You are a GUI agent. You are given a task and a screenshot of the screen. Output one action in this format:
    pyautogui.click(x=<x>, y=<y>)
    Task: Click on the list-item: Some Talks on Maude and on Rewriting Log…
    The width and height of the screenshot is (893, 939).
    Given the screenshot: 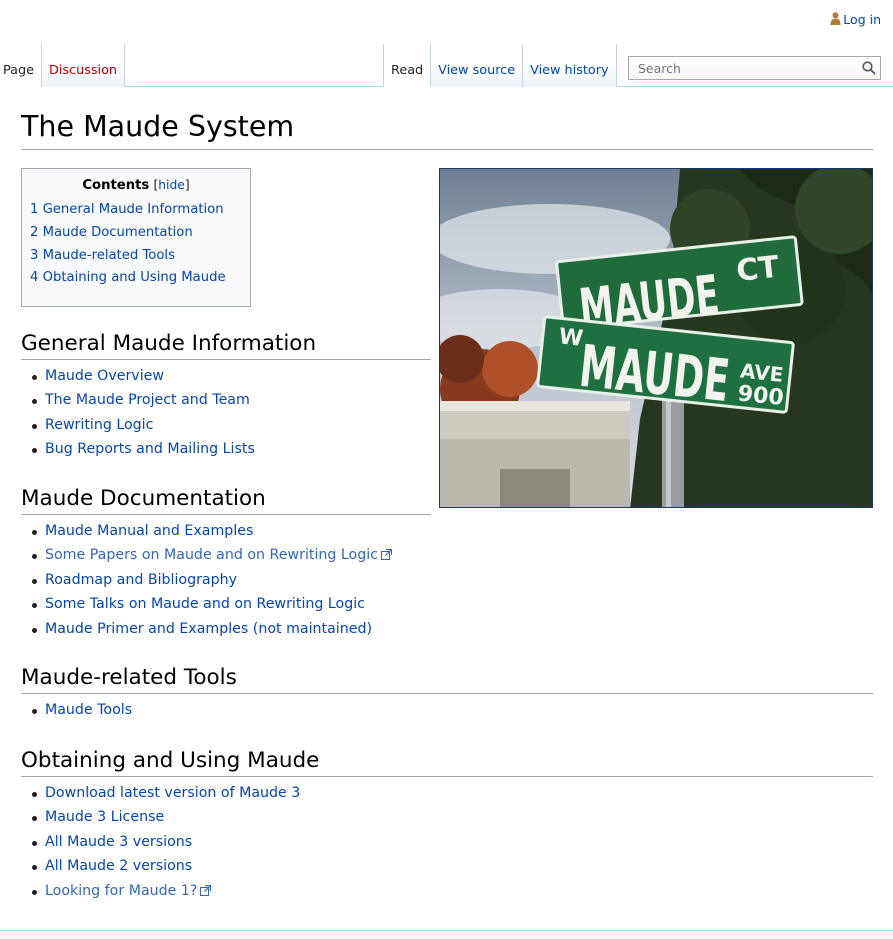 What is the action you would take?
    pyautogui.click(x=226, y=604)
    